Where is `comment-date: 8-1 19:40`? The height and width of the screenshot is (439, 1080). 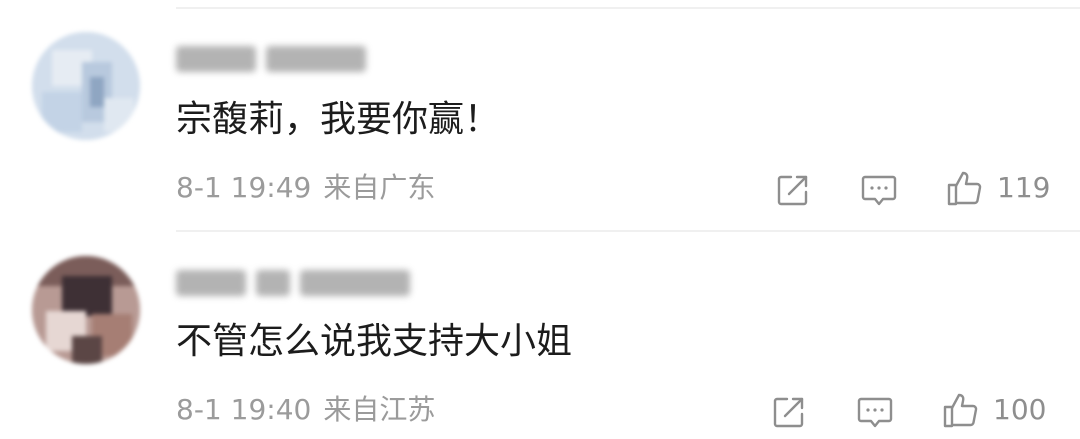 comment-date: 8-1 19:40 is located at coordinates (244, 409).